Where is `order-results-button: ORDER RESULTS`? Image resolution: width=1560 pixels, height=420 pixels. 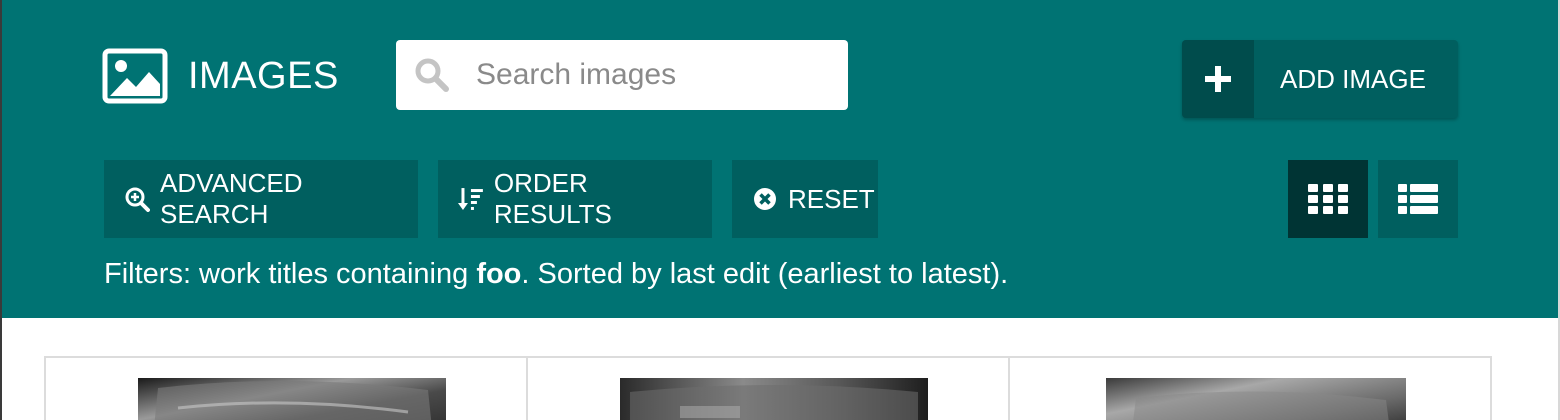 order-results-button: ORDER RESULTS is located at coordinates (575, 199).